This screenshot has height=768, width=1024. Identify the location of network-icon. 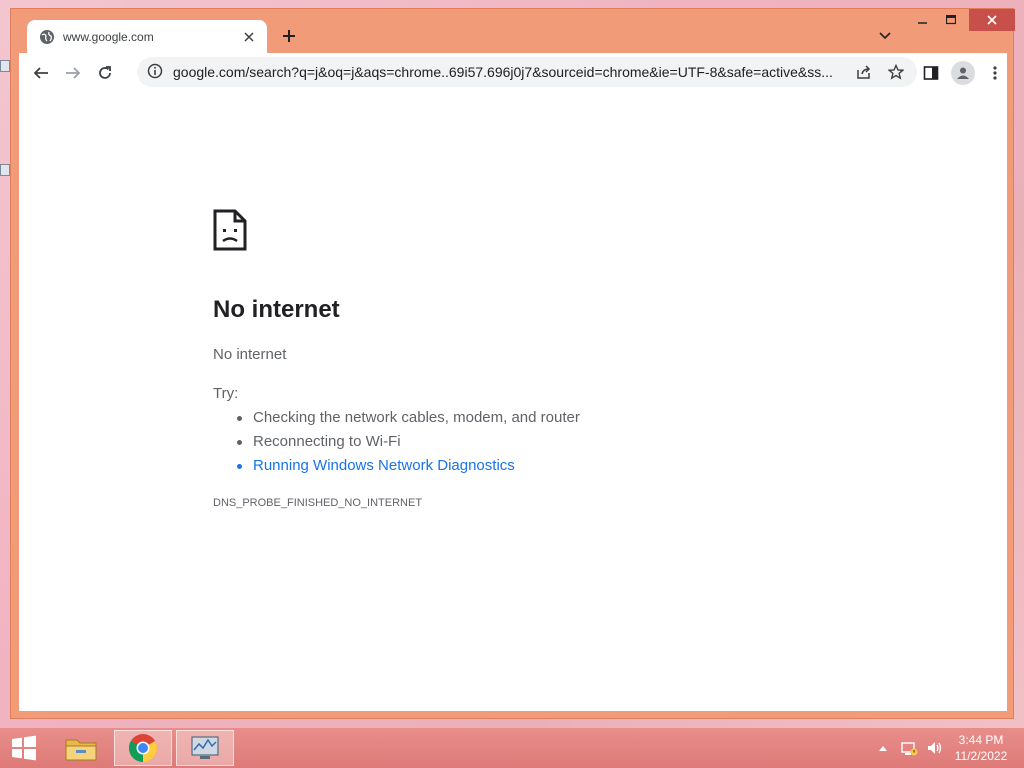
(909, 748).